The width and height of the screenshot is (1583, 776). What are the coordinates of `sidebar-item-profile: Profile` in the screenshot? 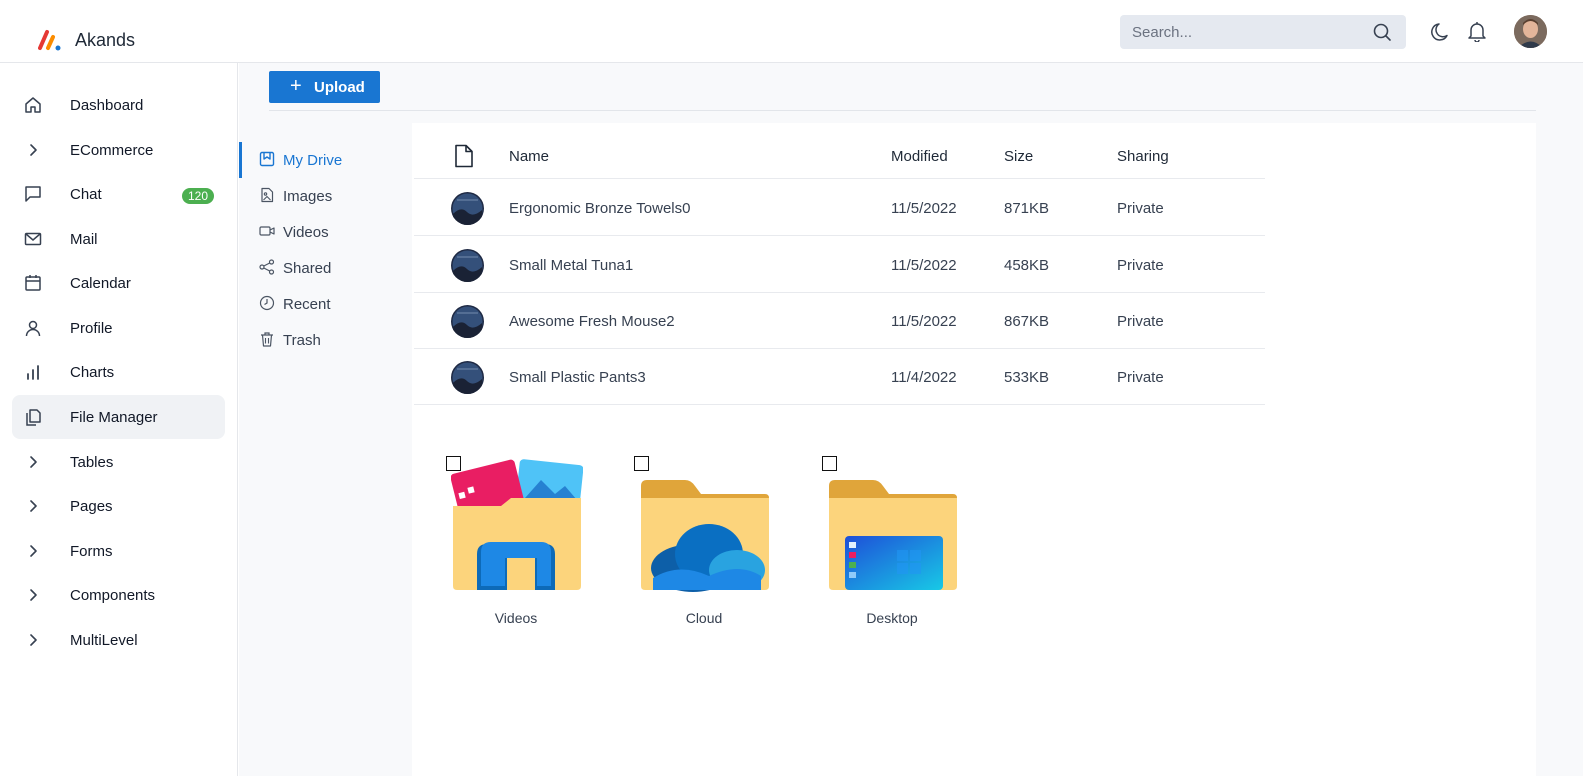 It's located at (118, 328).